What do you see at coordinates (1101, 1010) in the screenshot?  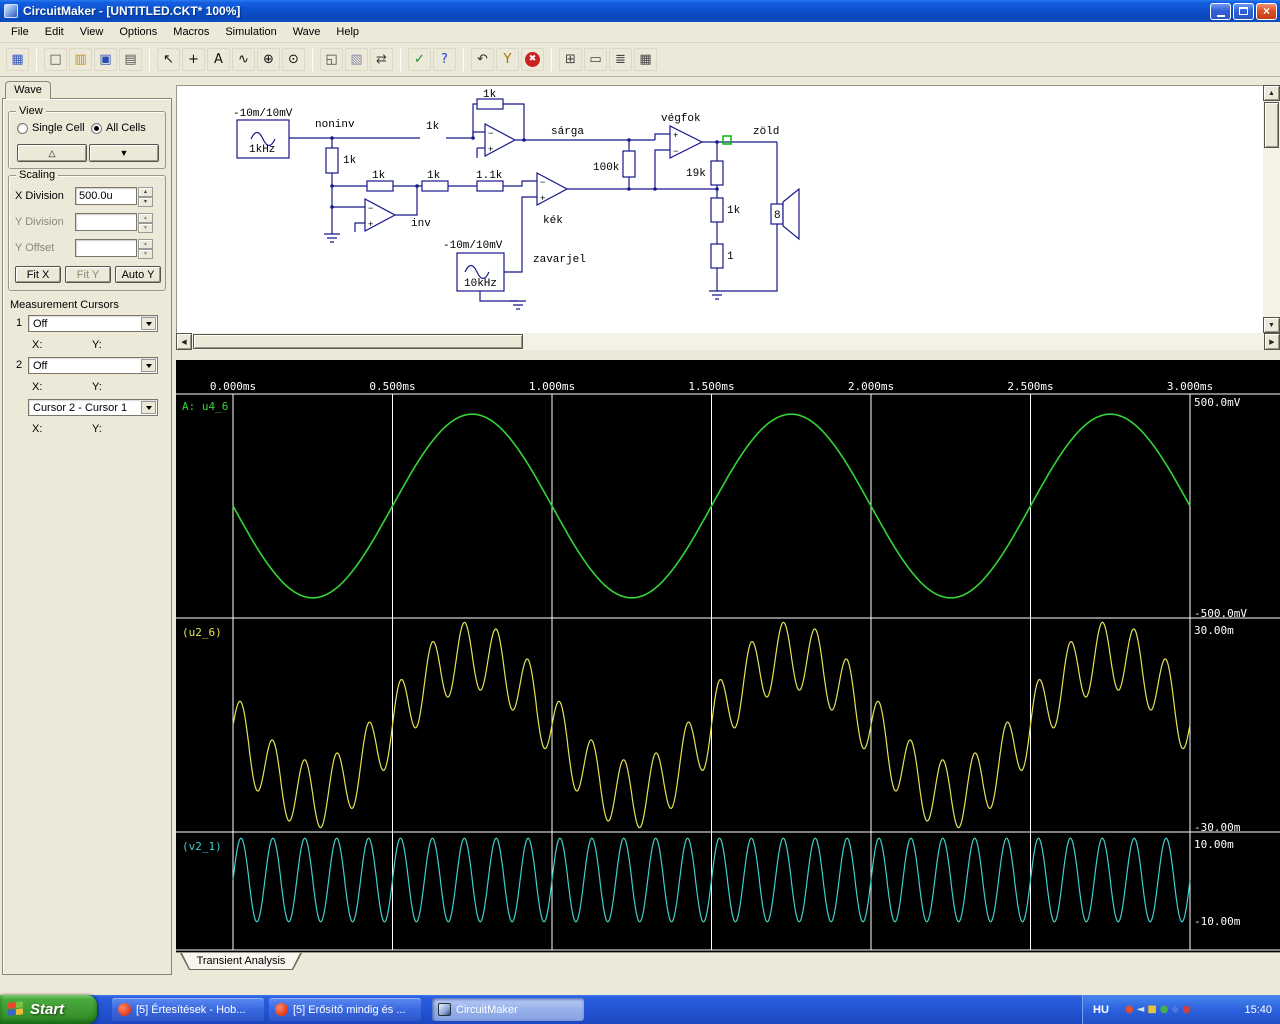 I see `language-indicator: HU` at bounding box center [1101, 1010].